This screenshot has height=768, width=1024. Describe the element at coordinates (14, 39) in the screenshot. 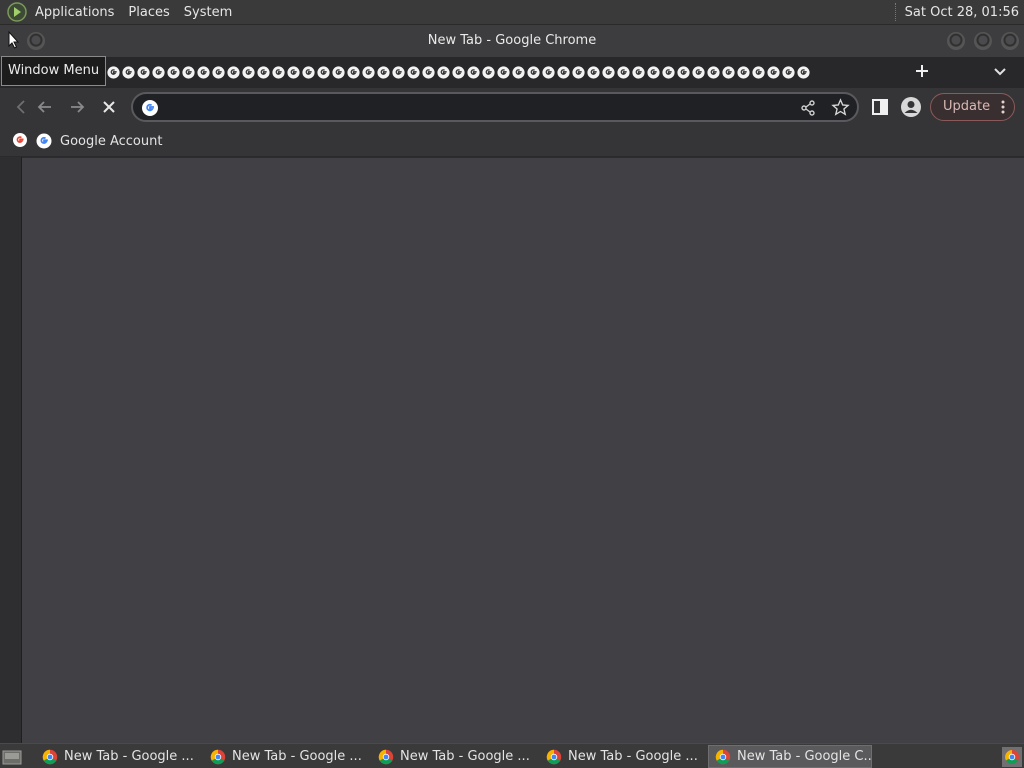

I see `mouse-cursor-icon` at that location.